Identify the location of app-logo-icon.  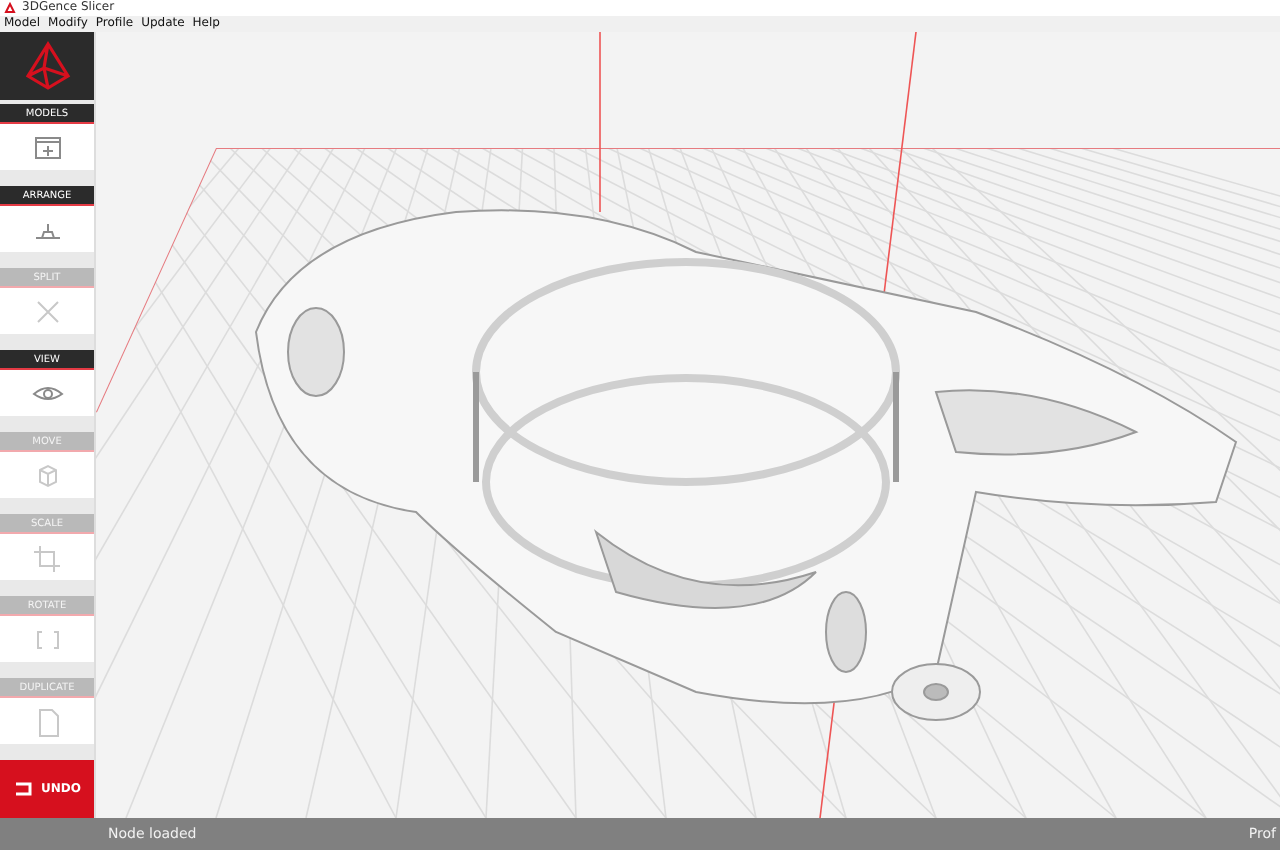
(10, 8).